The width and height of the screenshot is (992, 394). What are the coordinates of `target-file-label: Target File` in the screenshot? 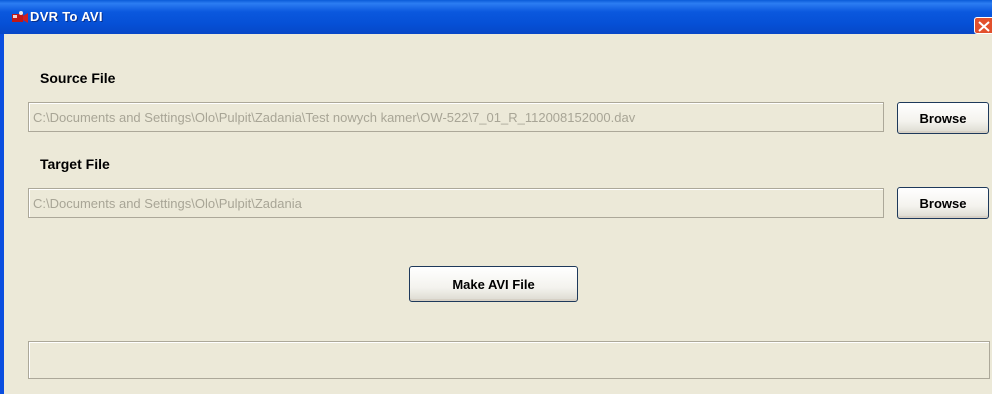 It's located at (75, 164).